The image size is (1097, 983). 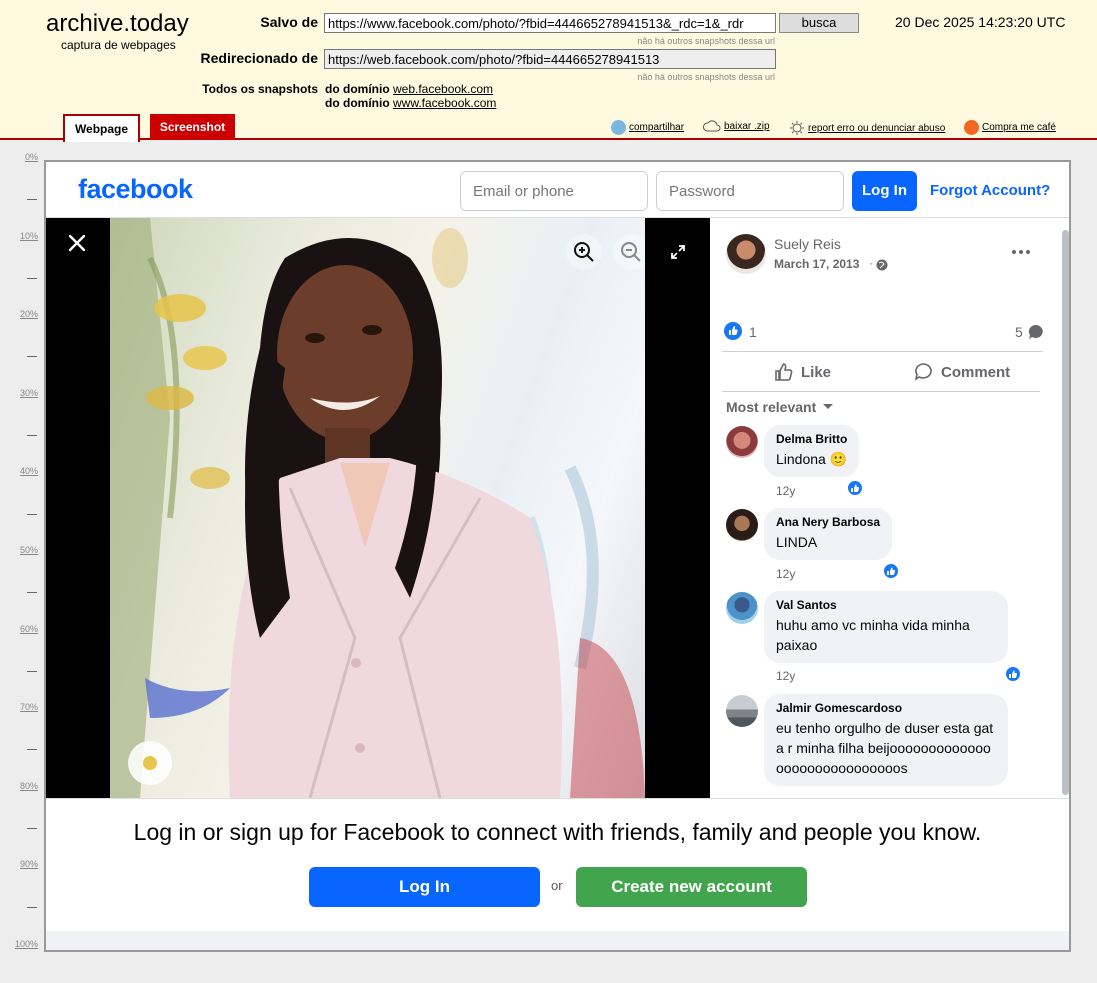 I want to click on banner-or-text: or, so click(x=557, y=885).